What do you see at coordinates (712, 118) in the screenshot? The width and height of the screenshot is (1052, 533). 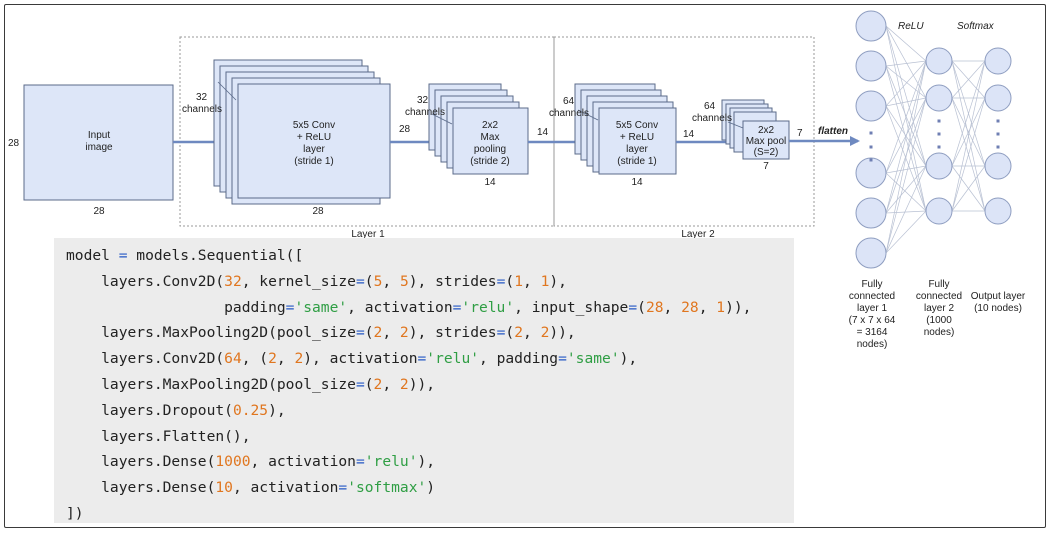 I see `pool2-channels-word: channels` at bounding box center [712, 118].